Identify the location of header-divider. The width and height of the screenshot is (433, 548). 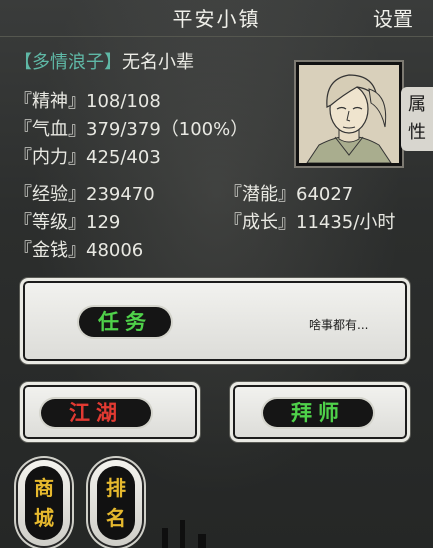
(216, 36).